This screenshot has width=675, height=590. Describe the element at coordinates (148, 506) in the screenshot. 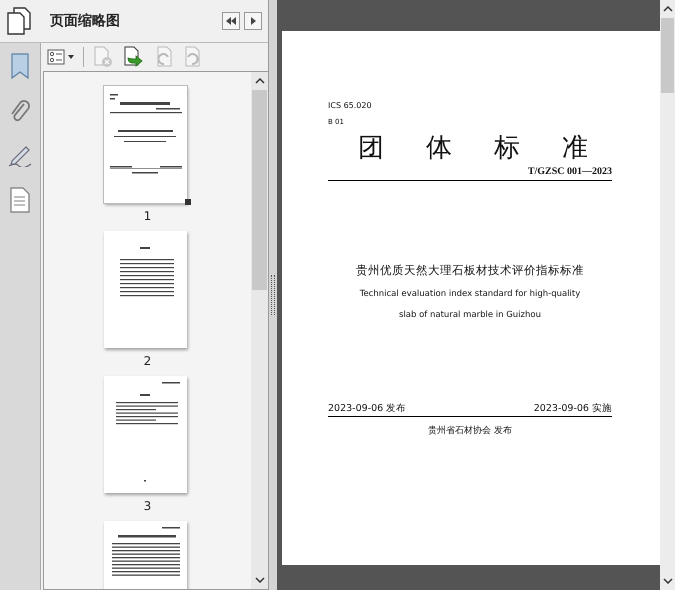

I see `page-number: 3` at that location.